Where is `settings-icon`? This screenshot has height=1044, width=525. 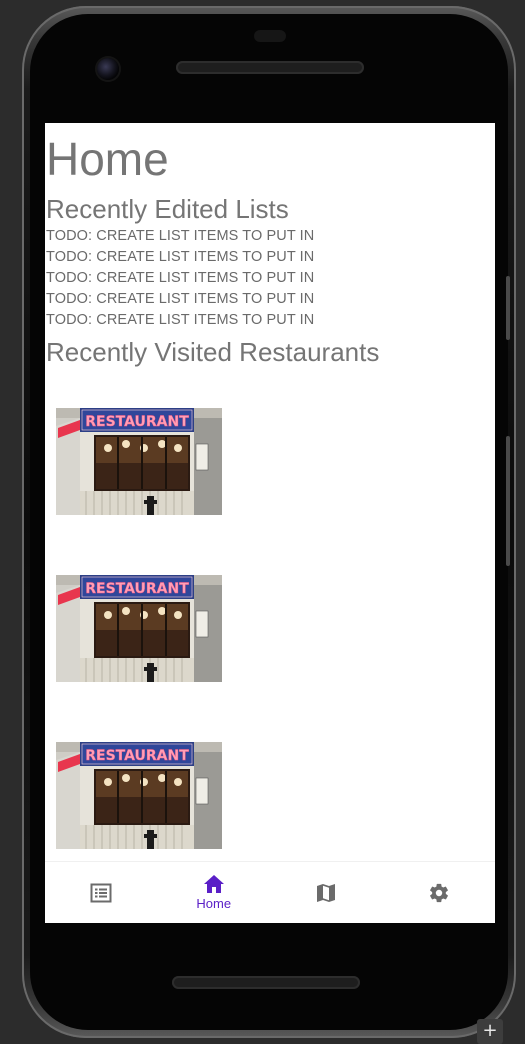
settings-icon is located at coordinates (438, 892).